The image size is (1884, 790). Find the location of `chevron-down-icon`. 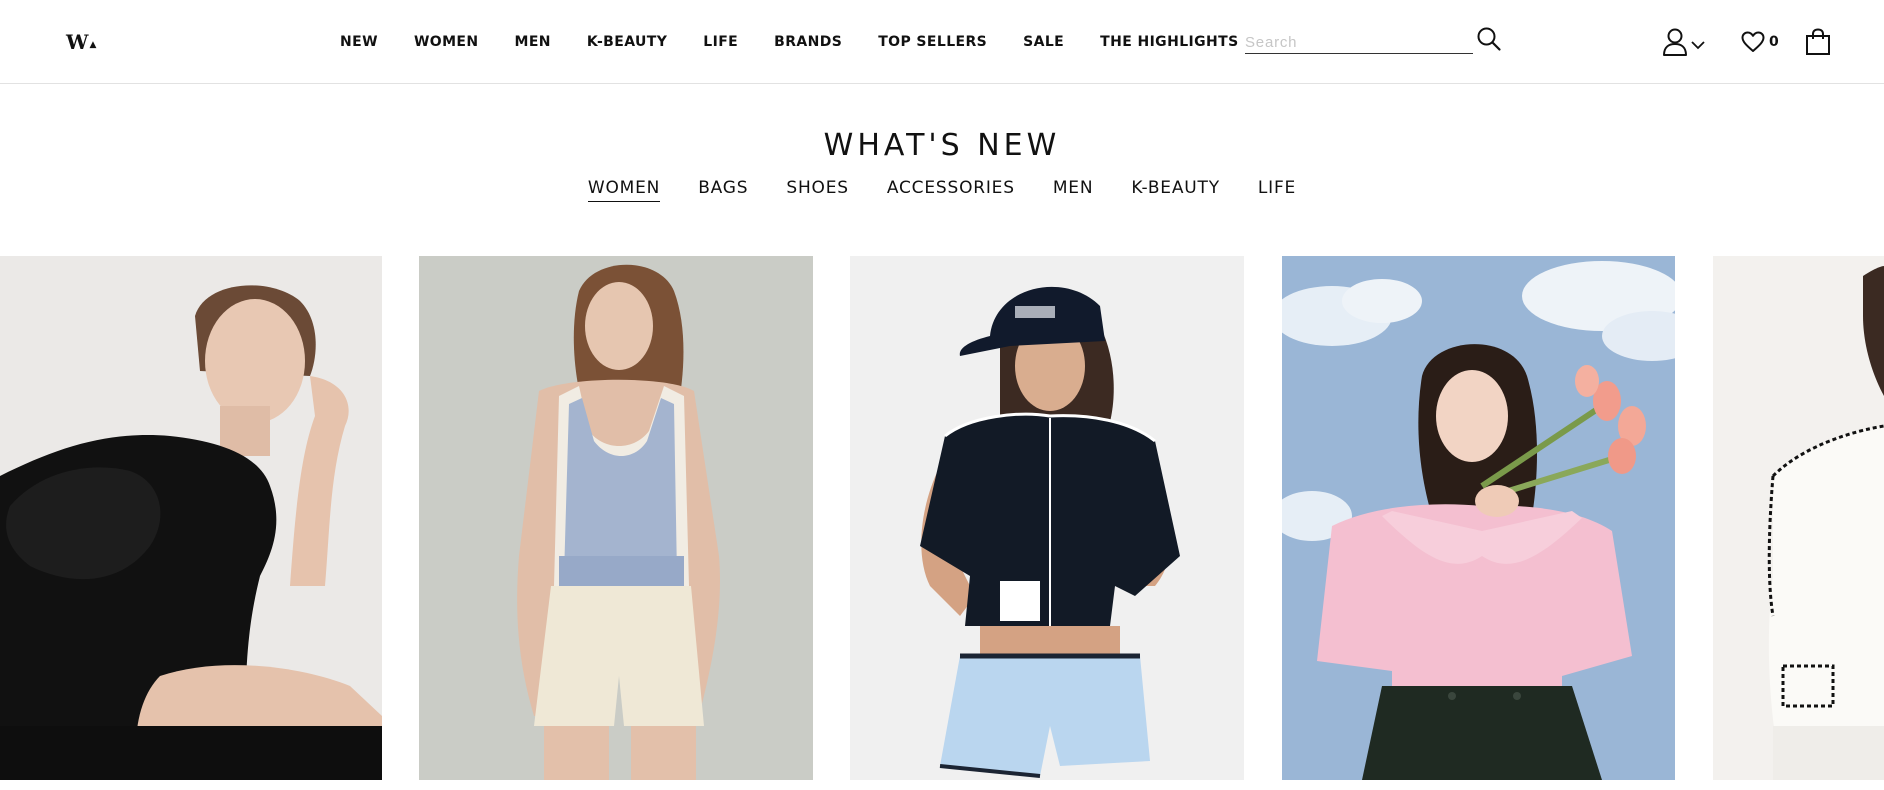

chevron-down-icon is located at coordinates (1698, 45).